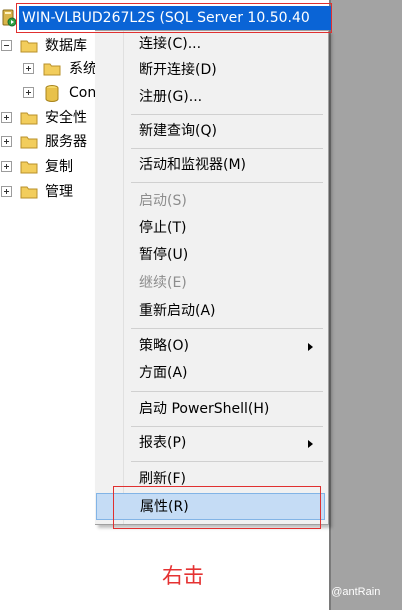 This screenshot has height=610, width=402. Describe the element at coordinates (210, 506) in the screenshot. I see `menu-item-properties: 属性(R)` at that location.